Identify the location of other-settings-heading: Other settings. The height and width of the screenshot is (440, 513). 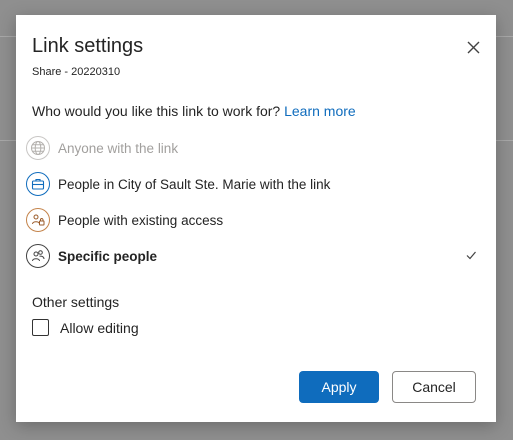
(76, 302).